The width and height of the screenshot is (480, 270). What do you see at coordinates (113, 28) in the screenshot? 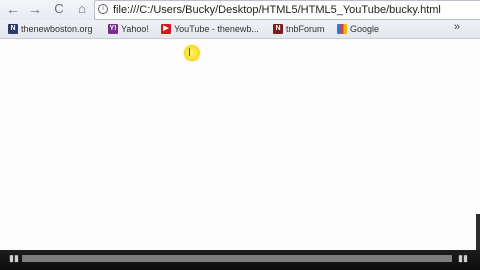
I see `yahoo-favicon-icon: Y!` at bounding box center [113, 28].